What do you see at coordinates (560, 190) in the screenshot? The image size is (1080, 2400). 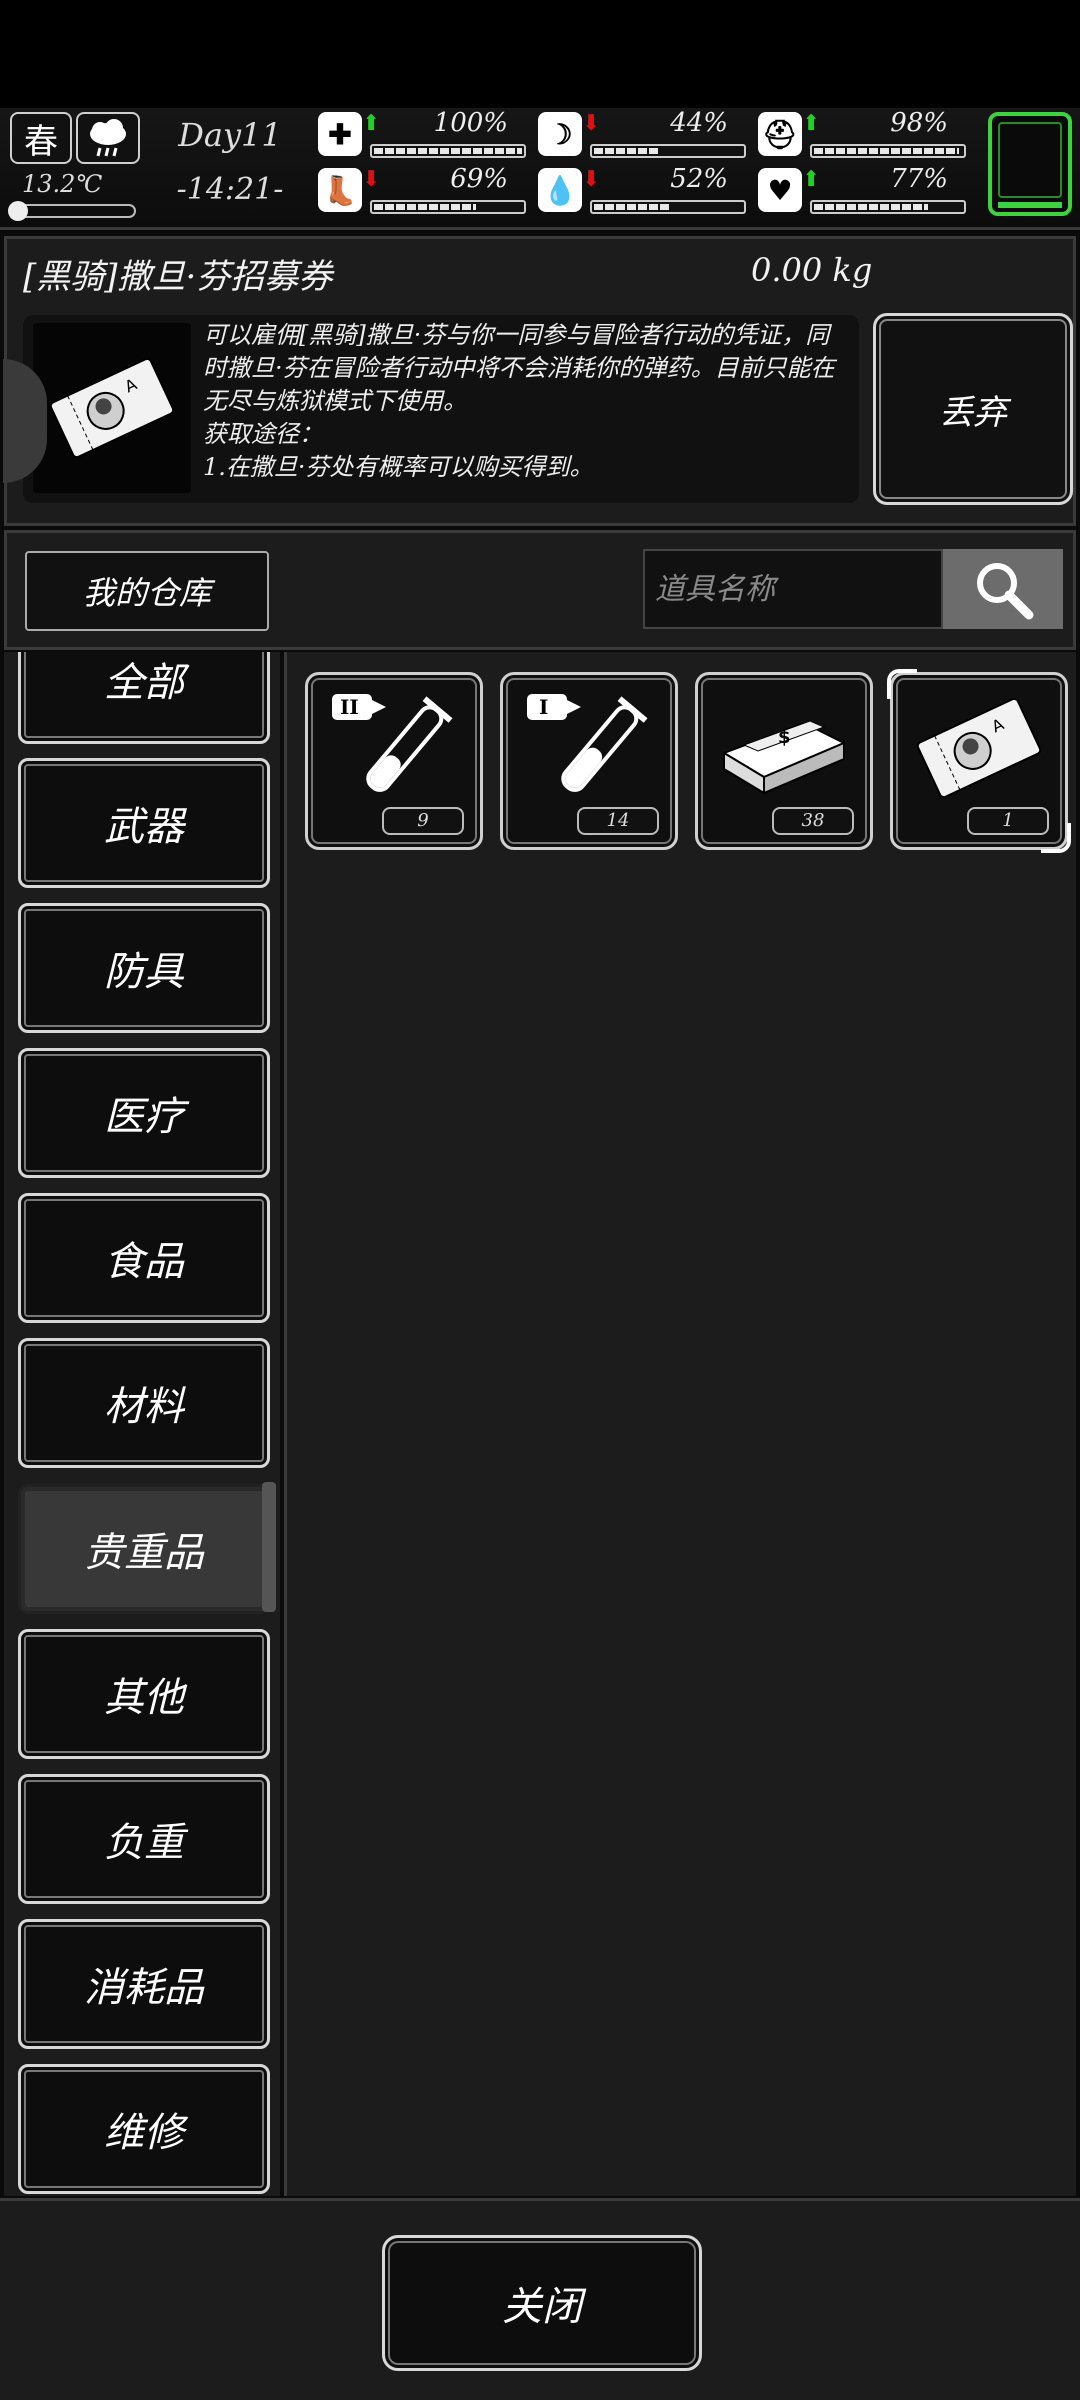 I see `water-drop-icon: 💧` at bounding box center [560, 190].